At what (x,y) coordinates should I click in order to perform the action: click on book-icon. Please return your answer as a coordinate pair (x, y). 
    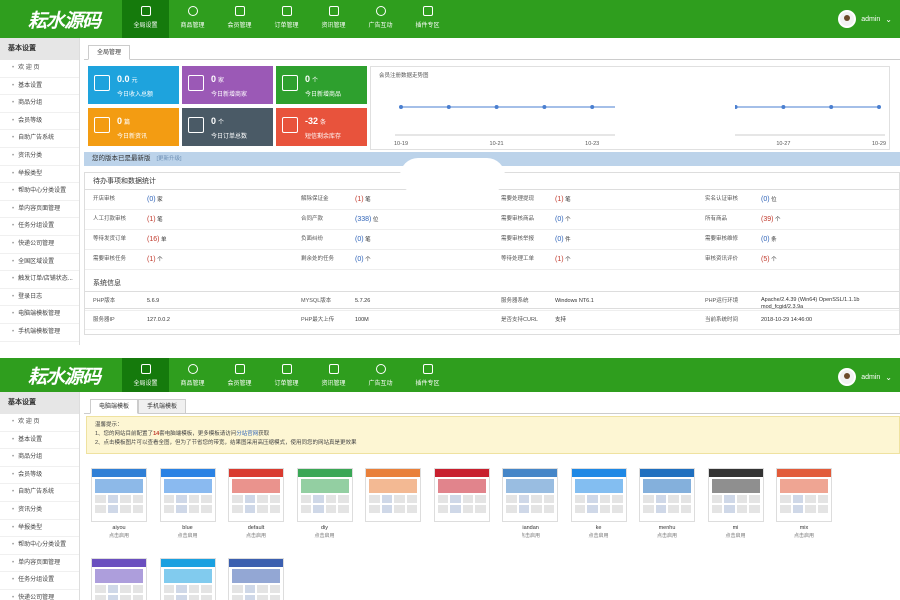
    Looking at the image, I should click on (239, 11).